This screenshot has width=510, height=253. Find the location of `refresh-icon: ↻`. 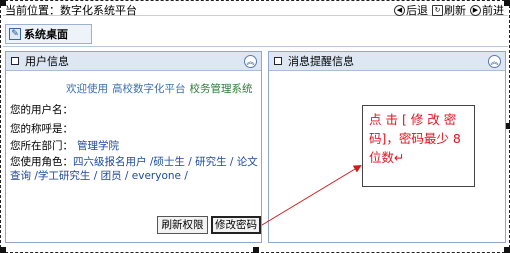

refresh-icon: ↻ is located at coordinates (437, 10).